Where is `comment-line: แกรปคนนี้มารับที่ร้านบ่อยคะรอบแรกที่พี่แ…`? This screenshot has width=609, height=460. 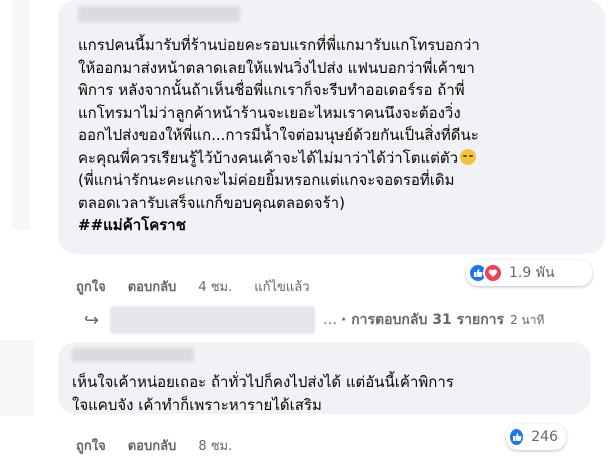
comment-line: แกรปคนนี้มารับที่ร้านบ่อยคะรอบแรกที่พี่แ… is located at coordinates (279, 45).